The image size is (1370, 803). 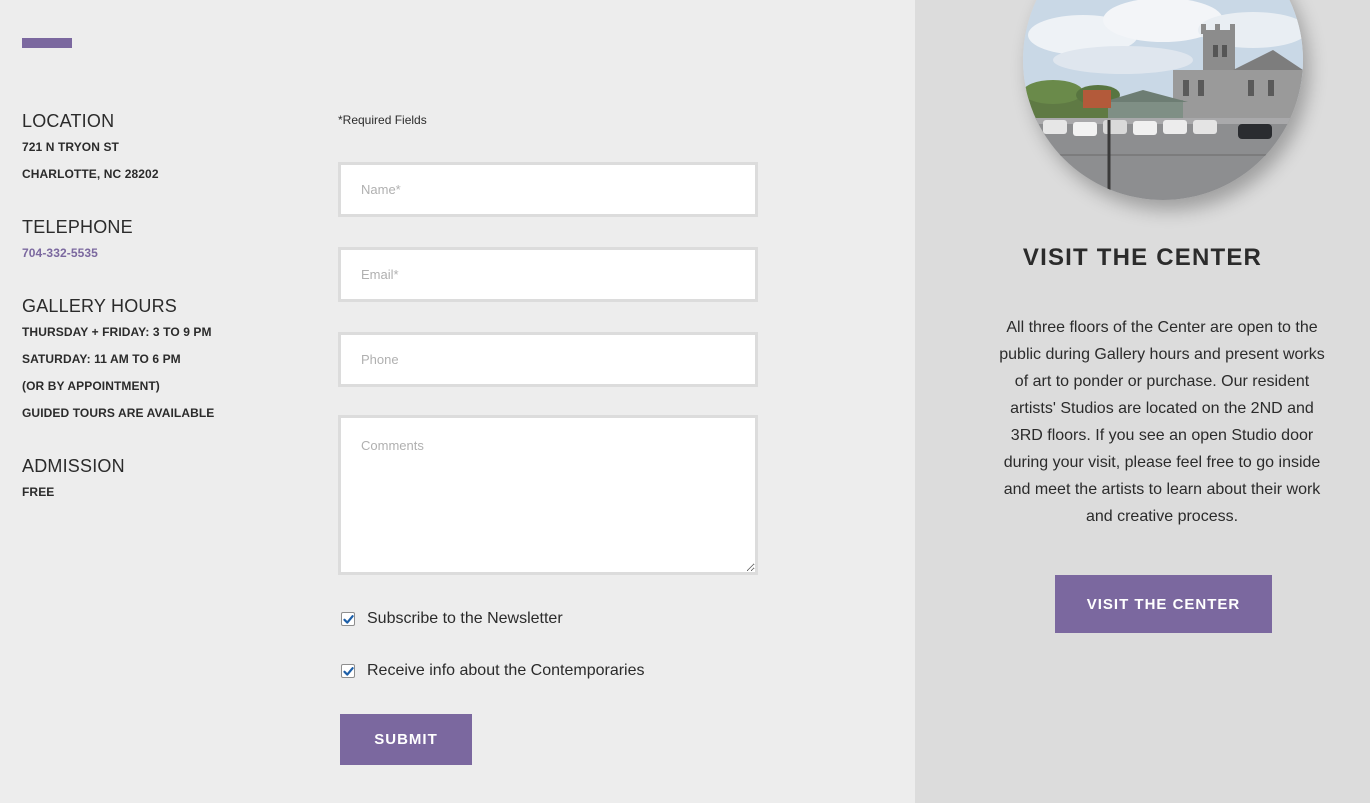 I want to click on telephone-link: 704-332-5535, so click(x=60, y=253).